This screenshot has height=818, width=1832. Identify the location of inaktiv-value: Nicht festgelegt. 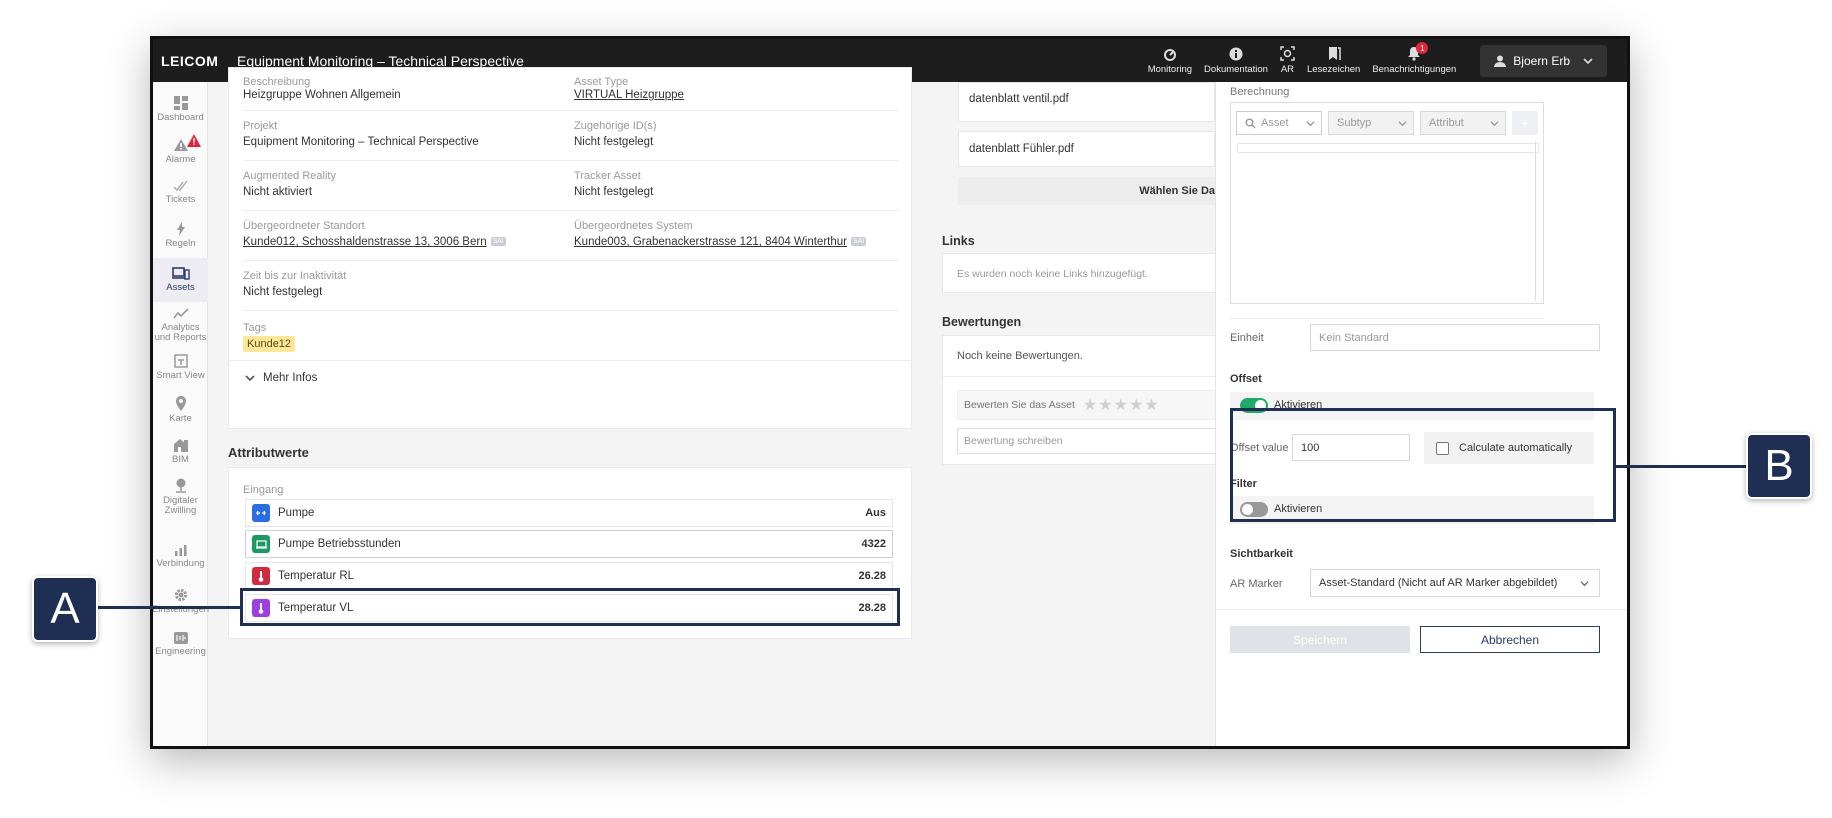
(283, 292).